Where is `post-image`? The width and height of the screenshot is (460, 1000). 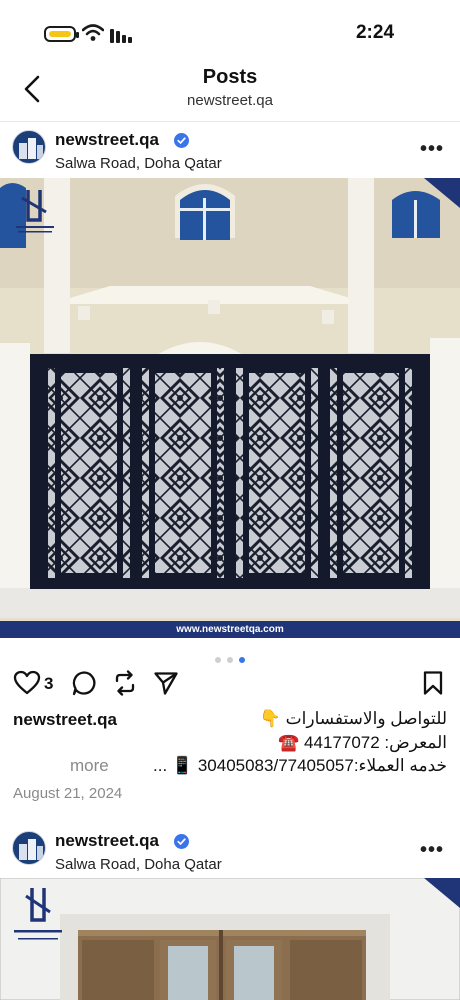
post-image is located at coordinates (230, 939).